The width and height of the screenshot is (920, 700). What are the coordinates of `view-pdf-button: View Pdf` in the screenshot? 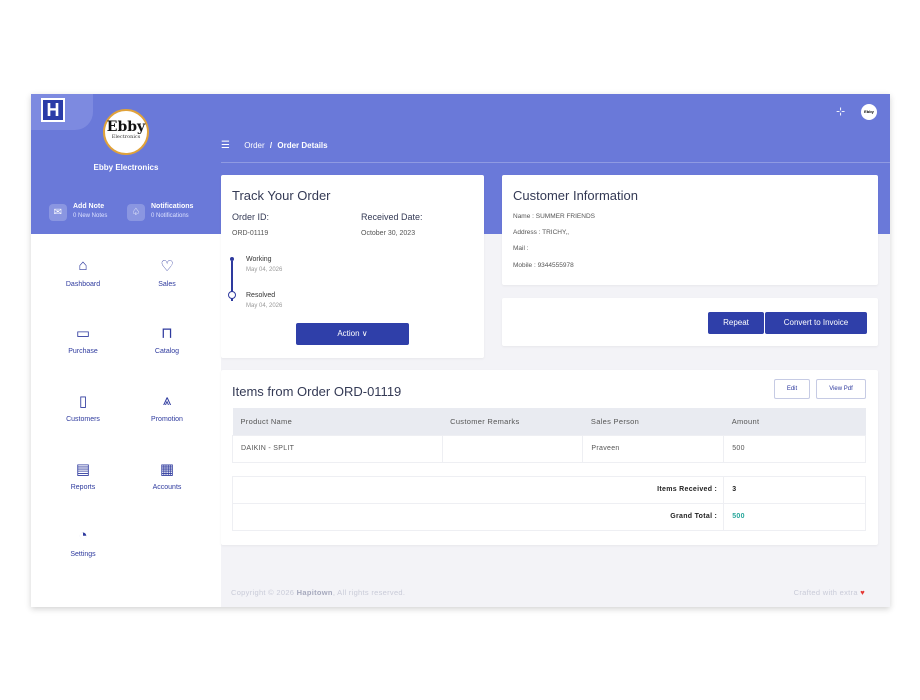 It's located at (841, 389).